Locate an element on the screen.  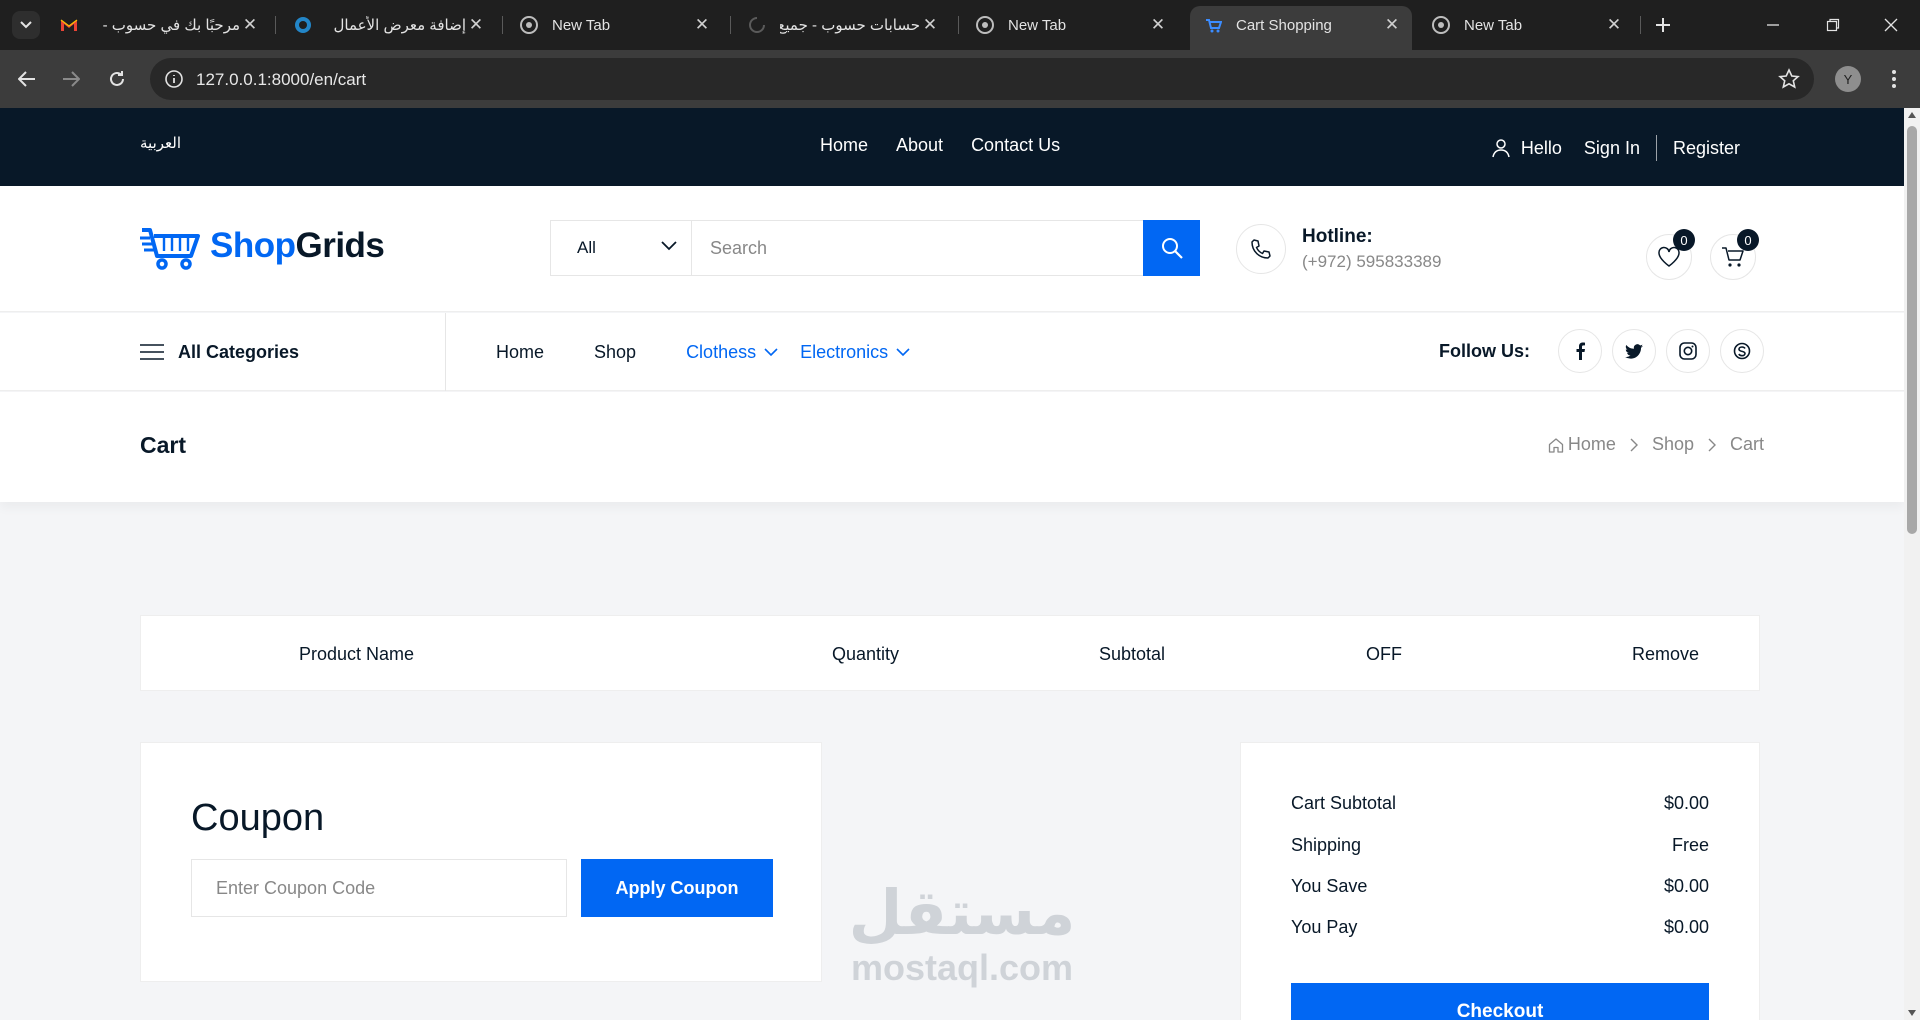
page-scrollbar is located at coordinates (1912, 564).